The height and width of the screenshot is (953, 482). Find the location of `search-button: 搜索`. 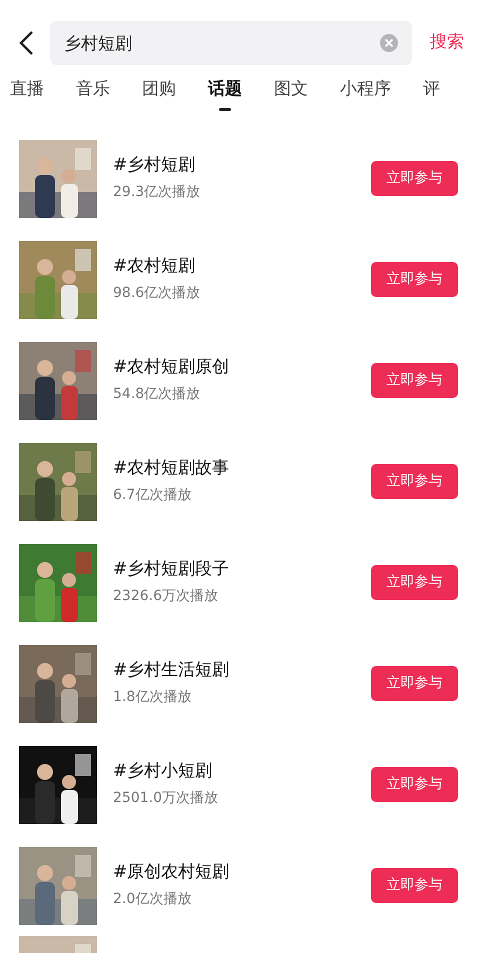

search-button: 搜索 is located at coordinates (440, 43).